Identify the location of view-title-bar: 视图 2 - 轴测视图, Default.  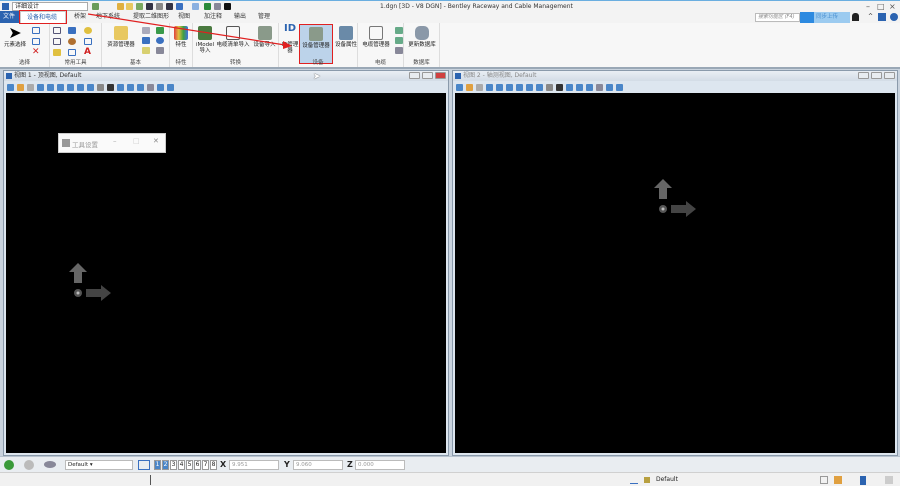
(675, 76).